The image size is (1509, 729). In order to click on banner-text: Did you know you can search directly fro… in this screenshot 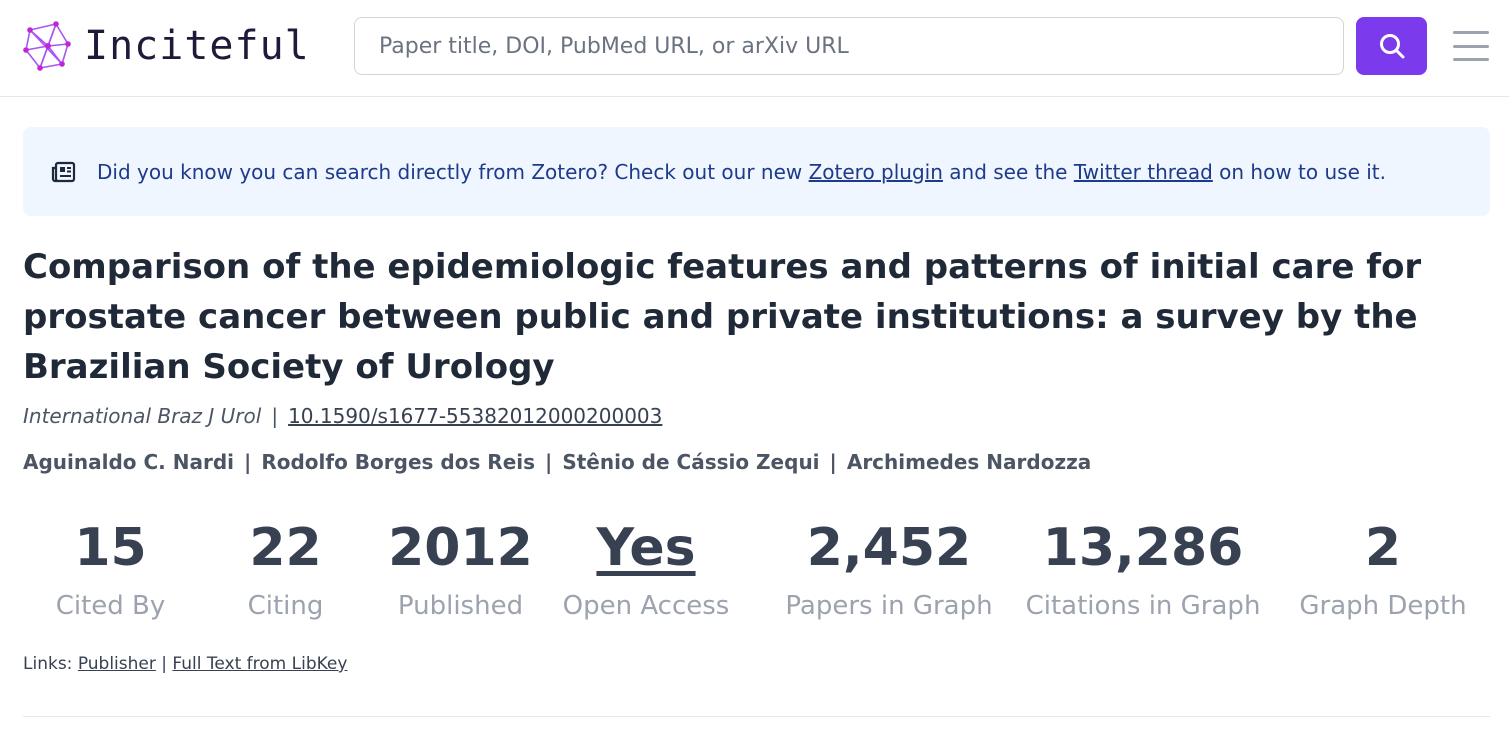, I will do `click(741, 171)`.